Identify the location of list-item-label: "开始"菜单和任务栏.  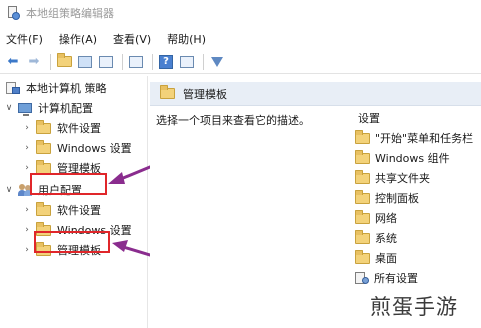
(424, 138).